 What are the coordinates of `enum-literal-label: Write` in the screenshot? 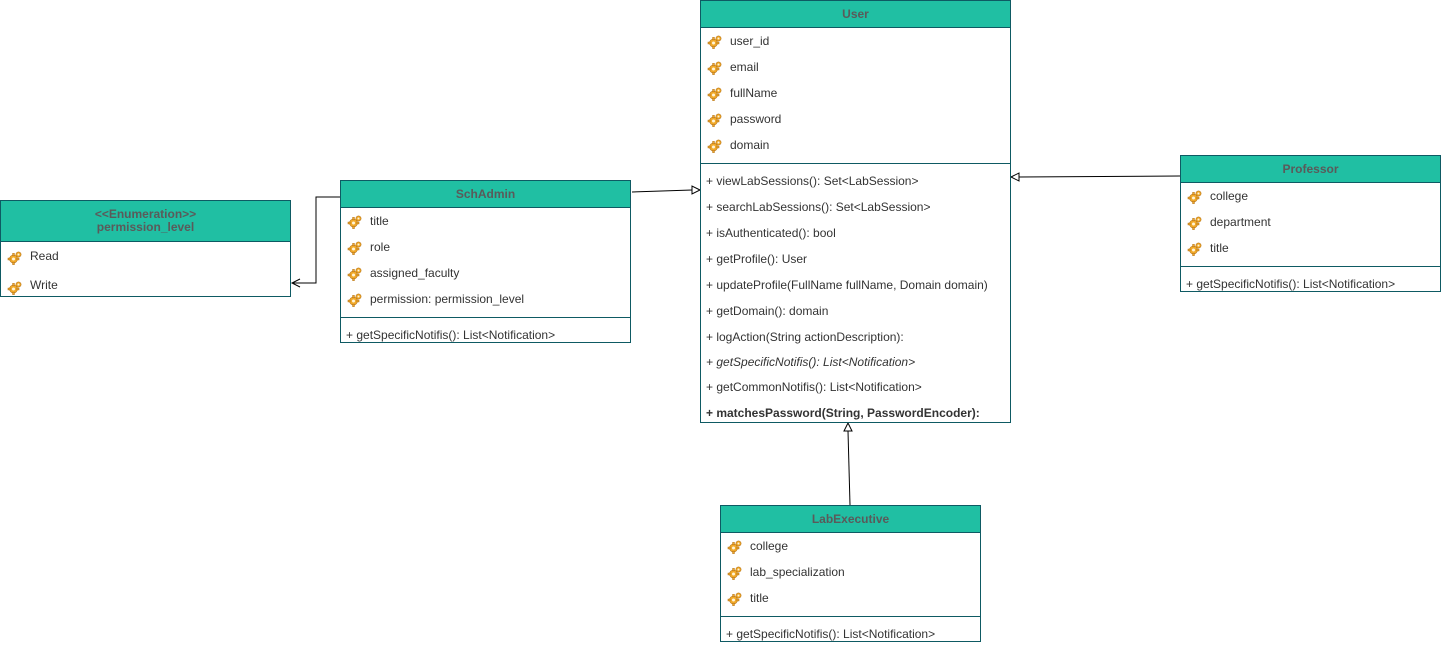 It's located at (44, 285).